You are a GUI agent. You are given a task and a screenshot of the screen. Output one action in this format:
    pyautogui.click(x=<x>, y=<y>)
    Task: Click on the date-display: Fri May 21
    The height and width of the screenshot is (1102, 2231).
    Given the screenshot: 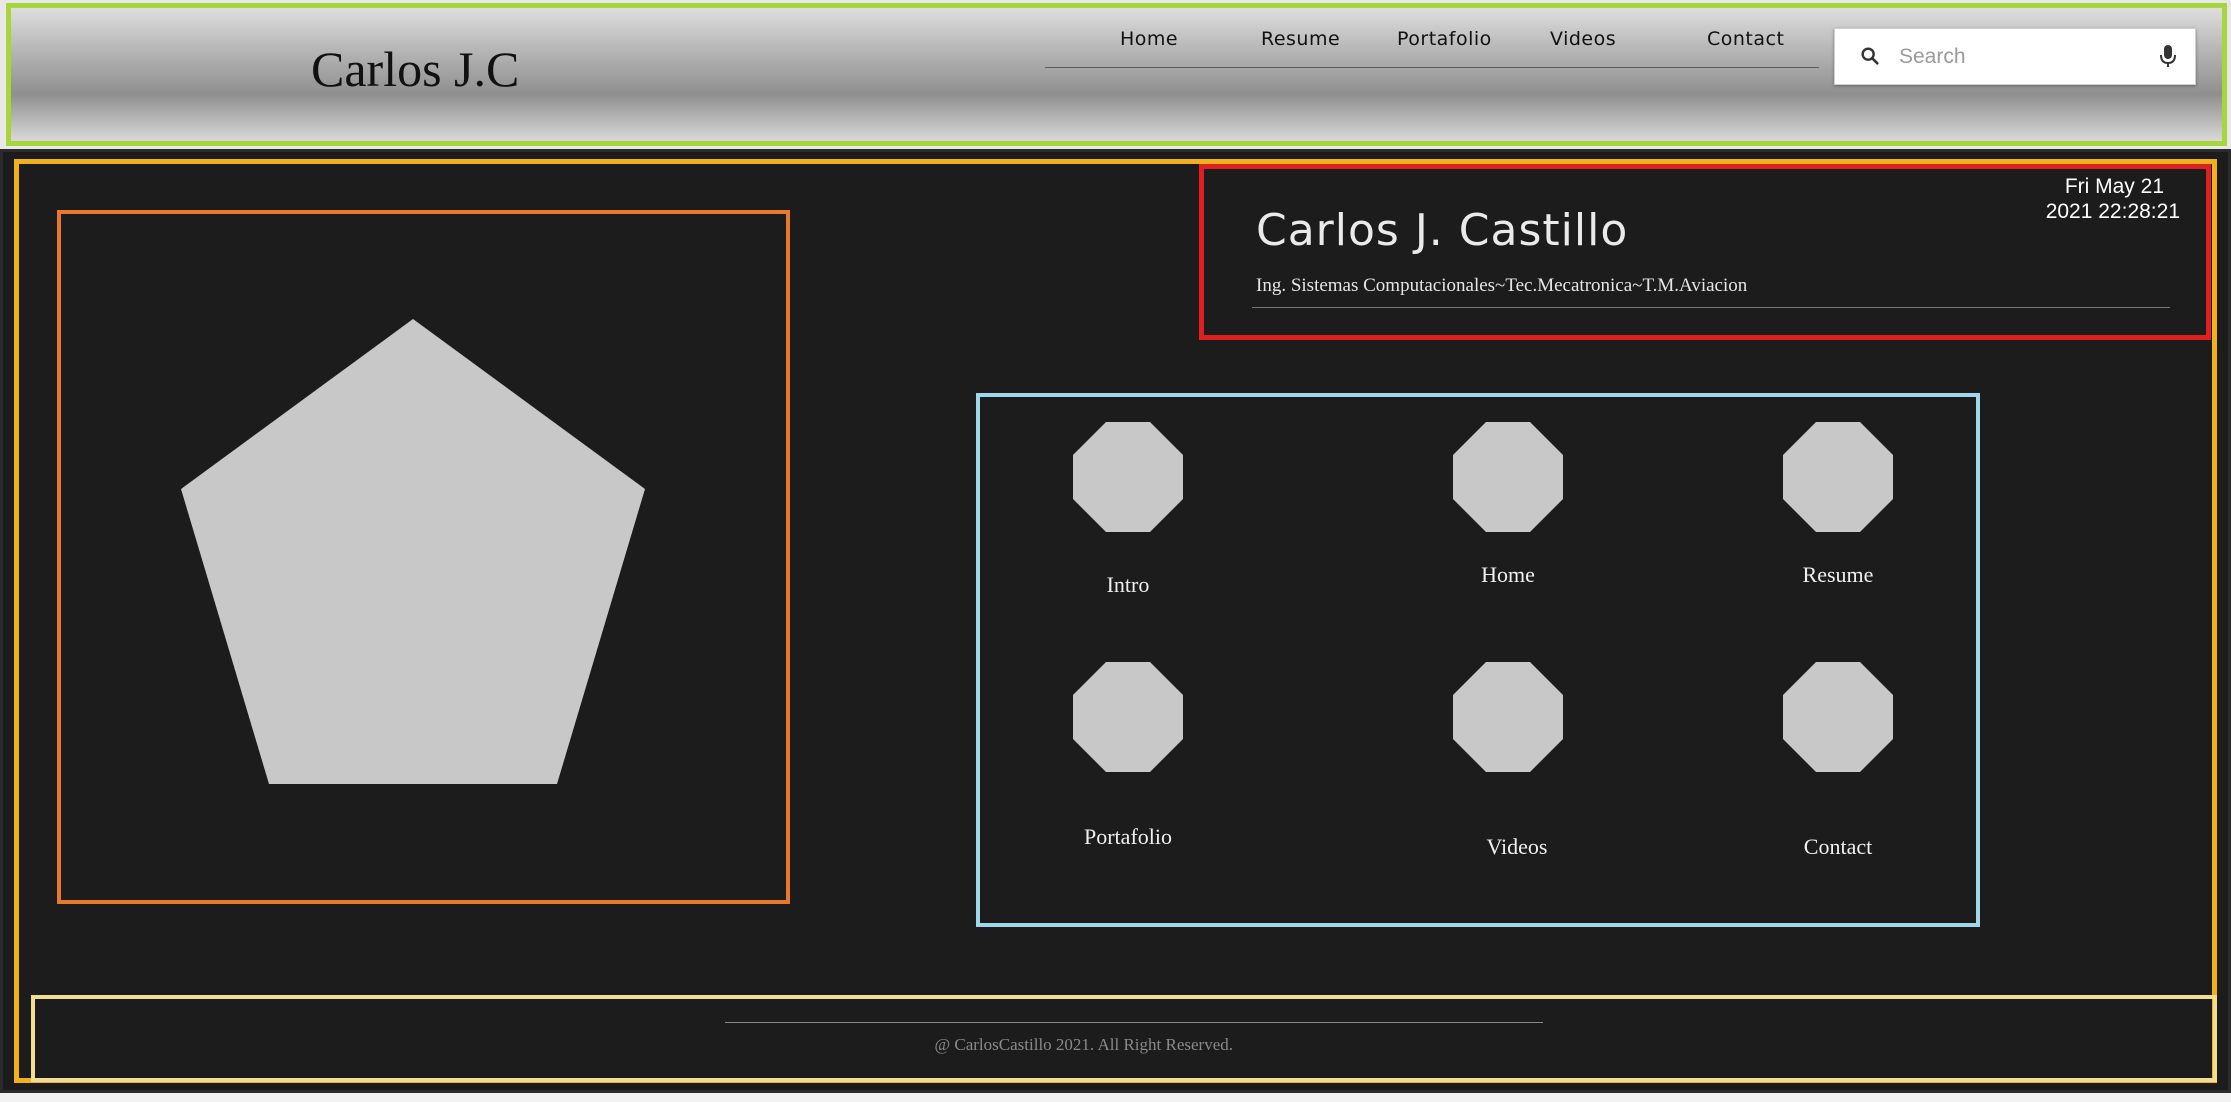 What is the action you would take?
    pyautogui.click(x=2114, y=186)
    